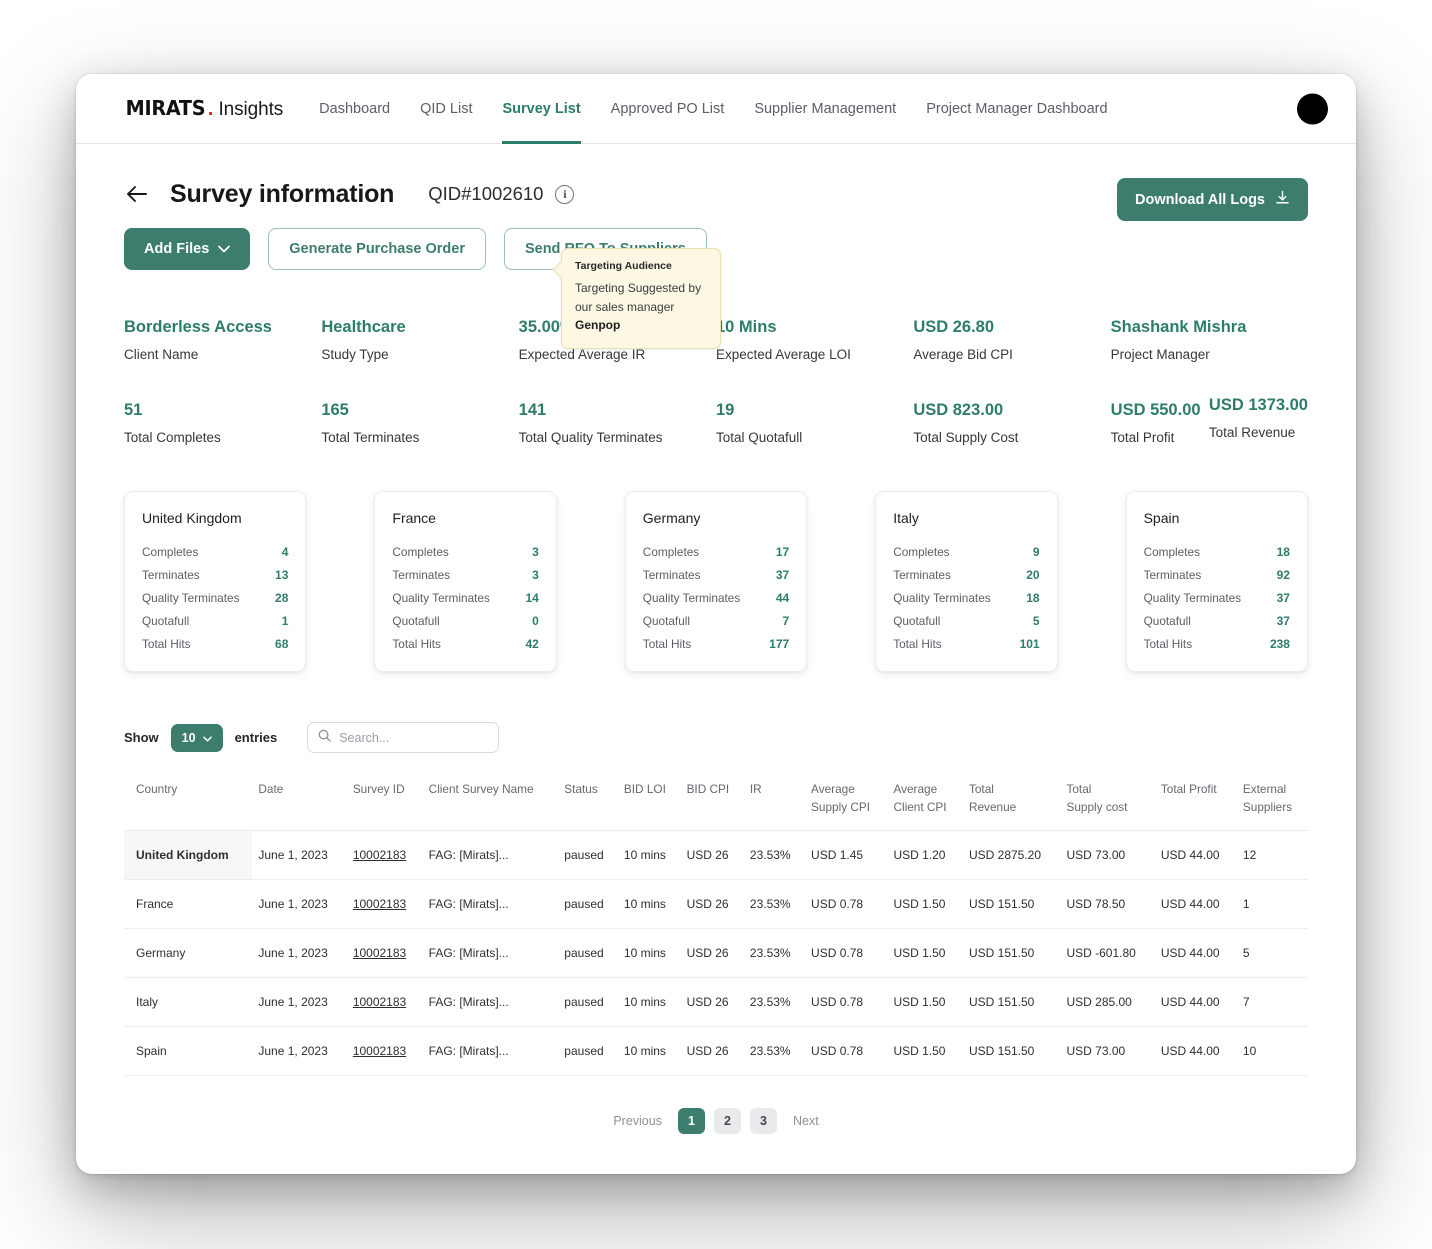  I want to click on country-card-value: 9, so click(1036, 551).